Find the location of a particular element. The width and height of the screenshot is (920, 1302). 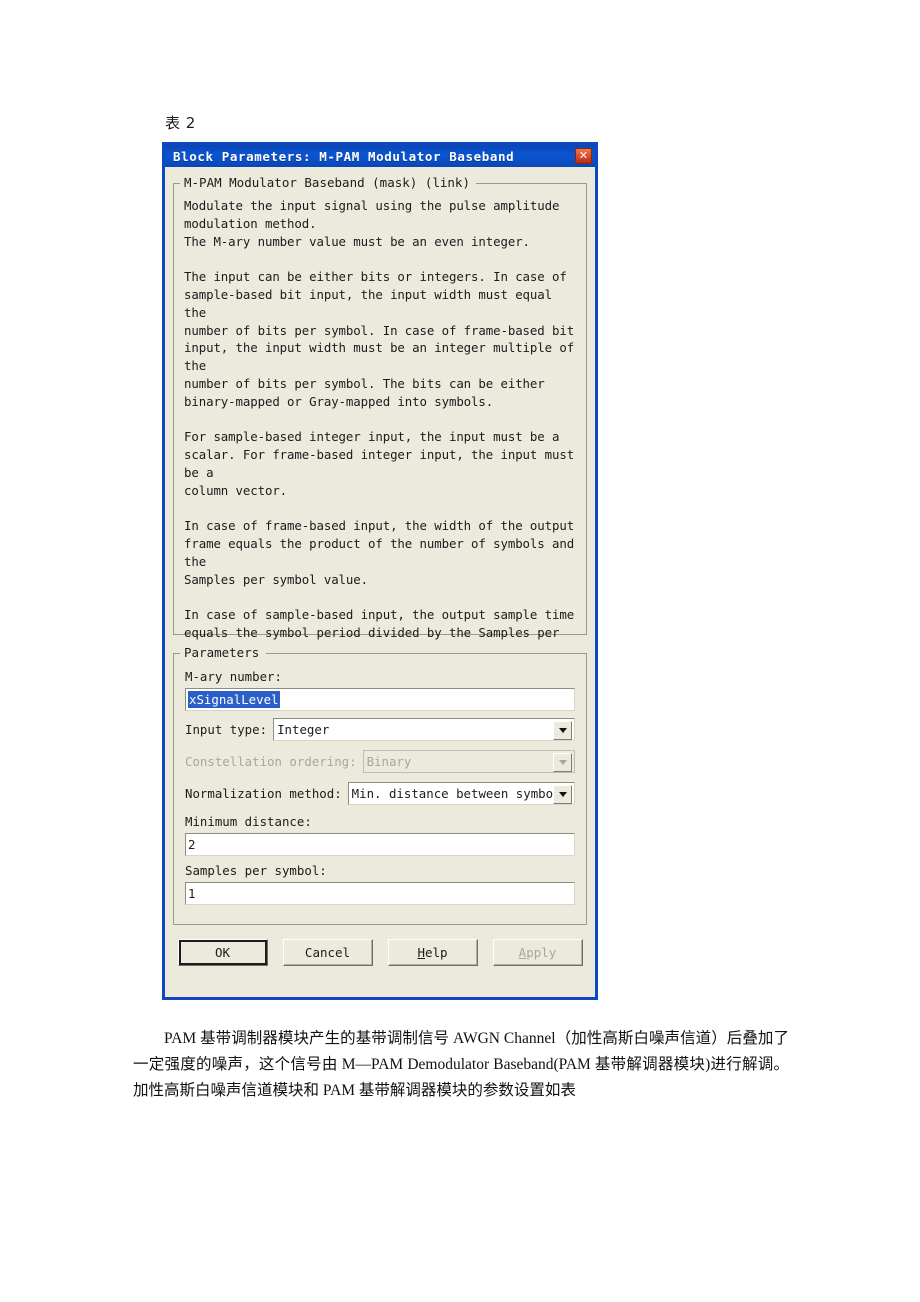

mary-number-label: M-ary number: is located at coordinates (233, 676).